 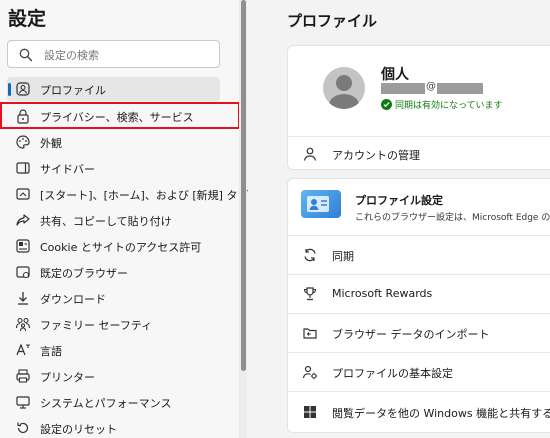 I want to click on trophy-icon, so click(x=310, y=294).